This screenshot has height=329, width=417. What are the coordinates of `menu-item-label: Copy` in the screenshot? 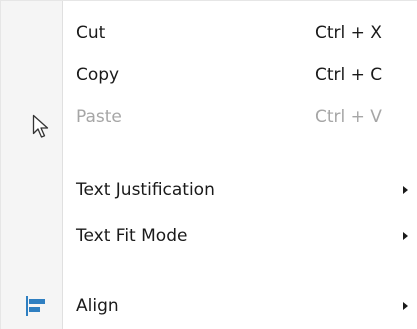 It's located at (98, 75).